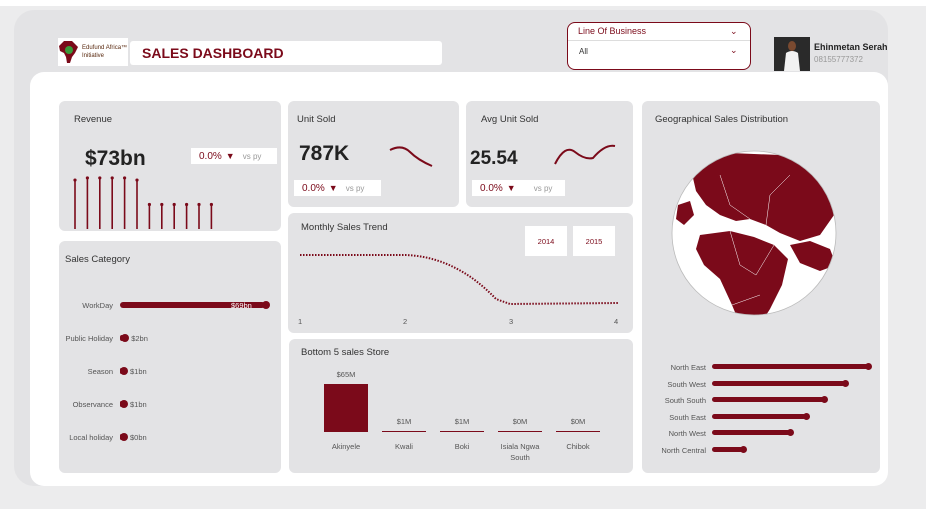 This screenshot has height=509, width=926. I want to click on revenue-vs: vs py, so click(252, 156).